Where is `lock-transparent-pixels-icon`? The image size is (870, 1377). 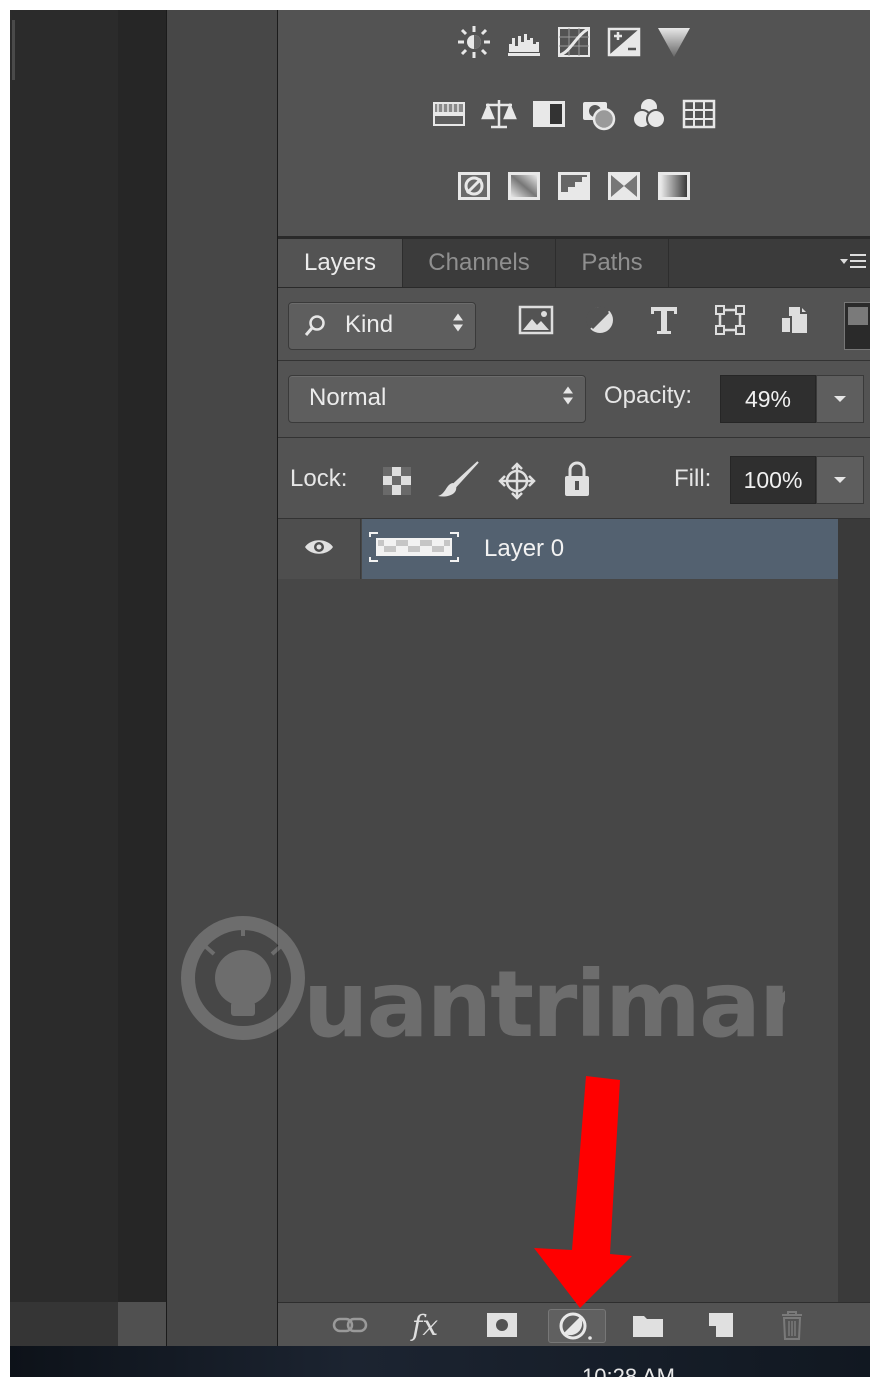 lock-transparent-pixels-icon is located at coordinates (397, 483).